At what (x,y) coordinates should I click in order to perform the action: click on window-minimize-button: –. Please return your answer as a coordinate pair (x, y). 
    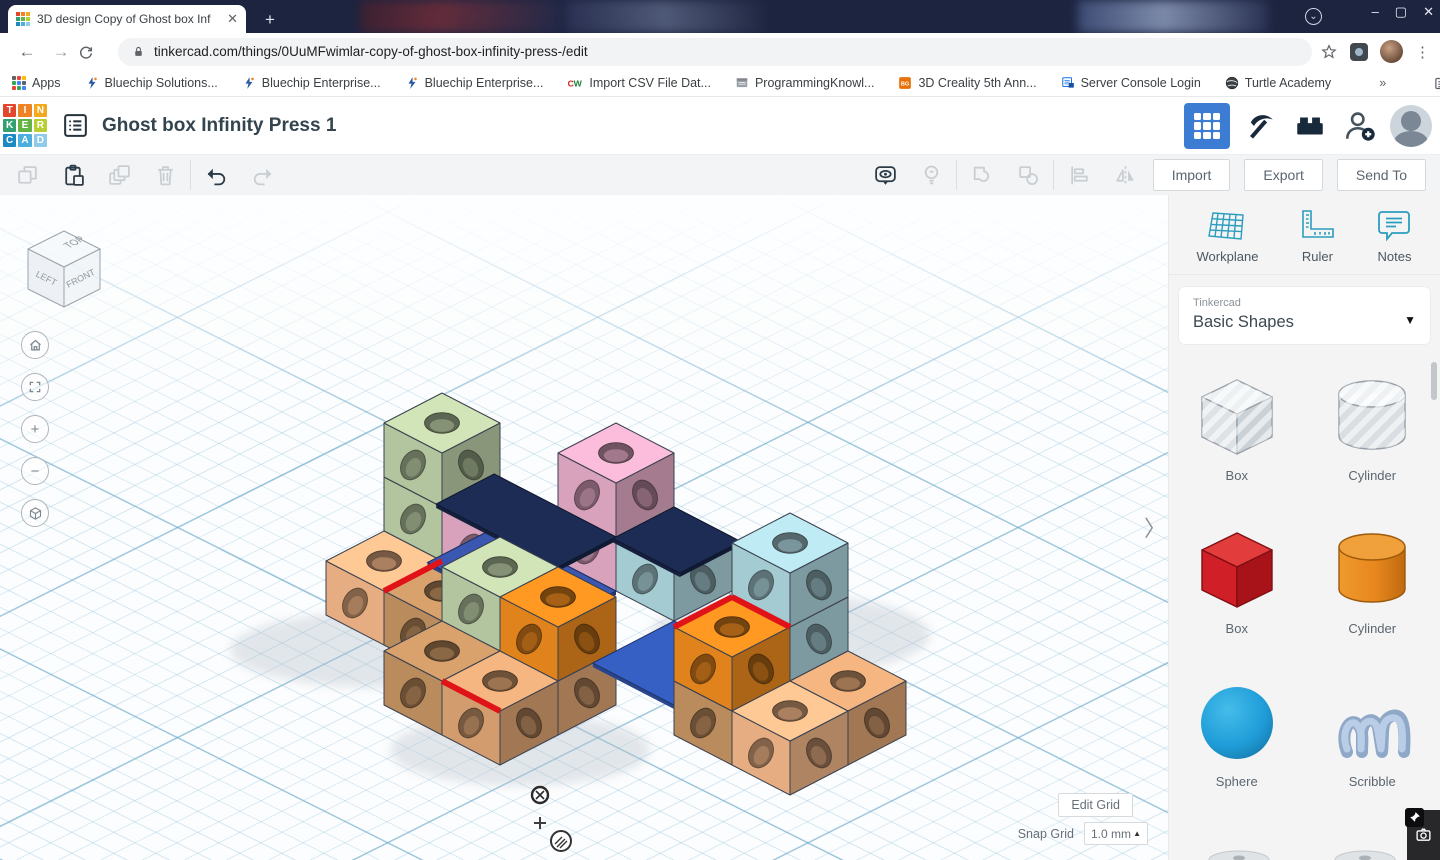
    Looking at the image, I should click on (1375, 12).